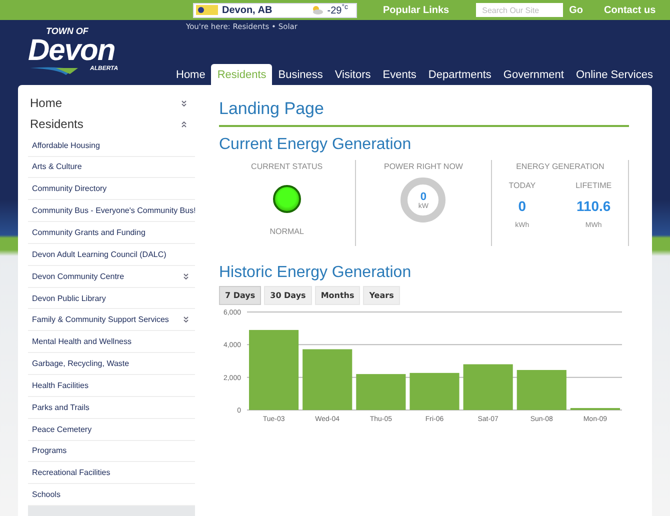 This screenshot has height=516, width=670. Describe the element at coordinates (560, 166) in the screenshot. I see `stat-label: ENERGY GENERATION` at that location.